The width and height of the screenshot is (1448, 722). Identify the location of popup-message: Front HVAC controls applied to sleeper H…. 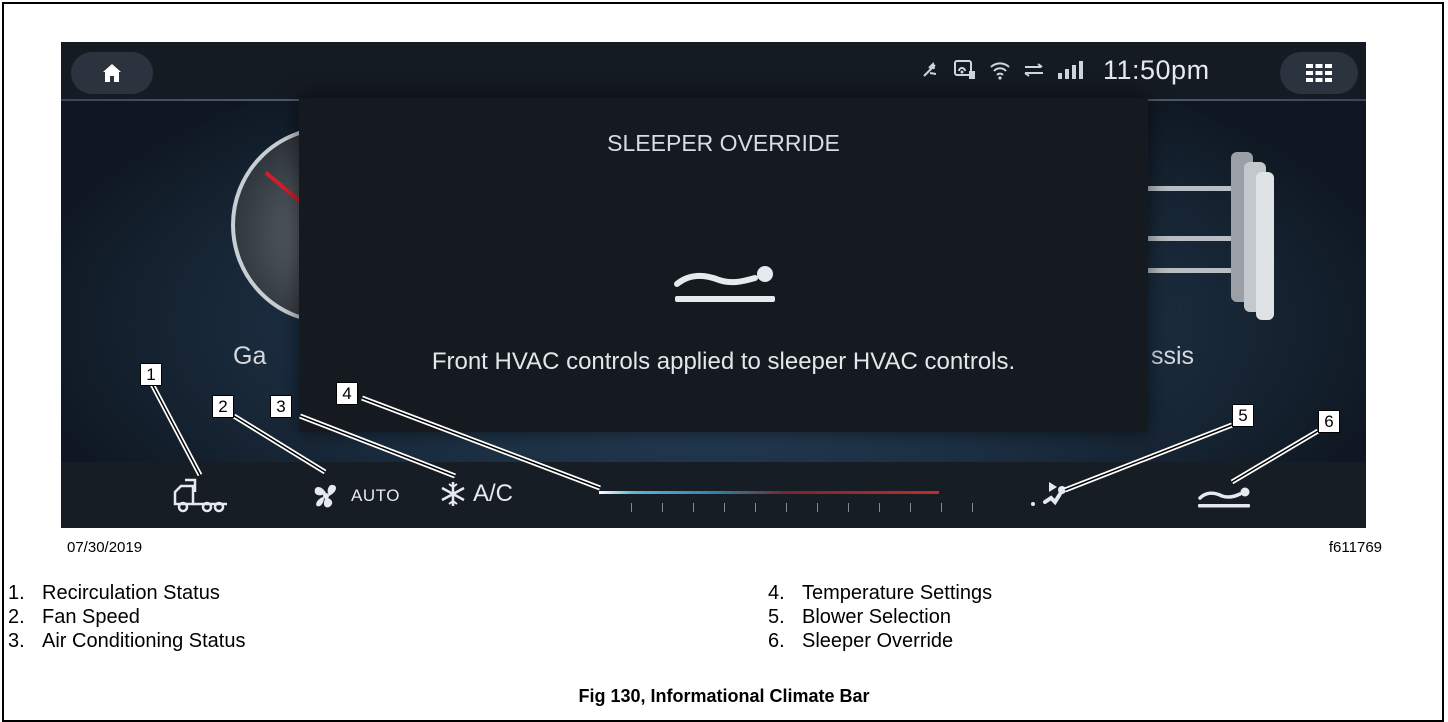
(723, 361).